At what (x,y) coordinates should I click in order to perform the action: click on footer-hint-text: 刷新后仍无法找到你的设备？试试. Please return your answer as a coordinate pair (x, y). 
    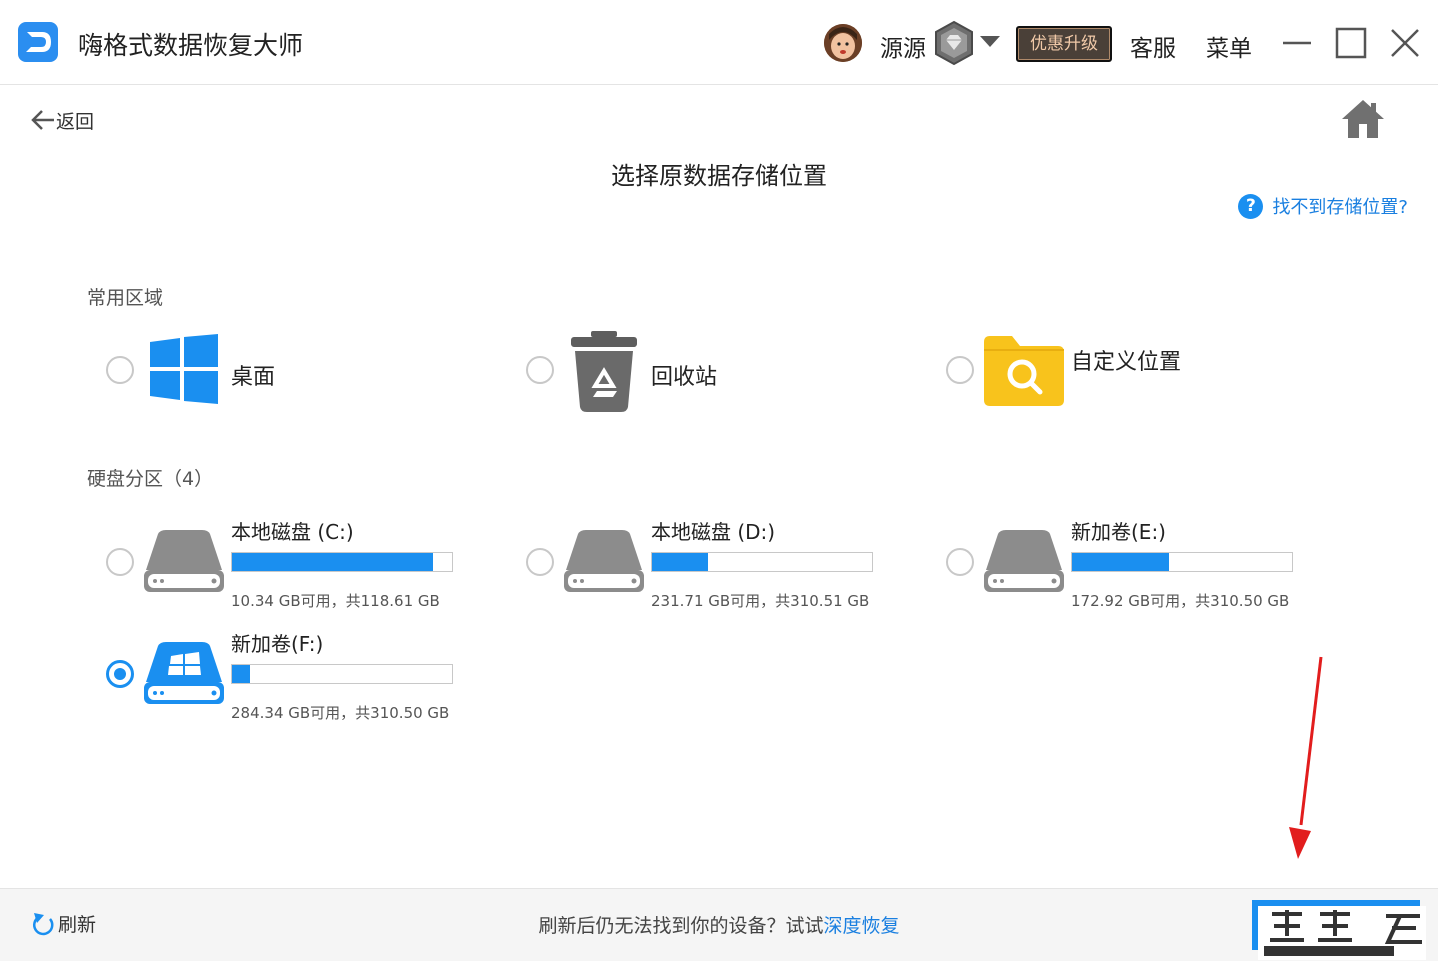
    Looking at the image, I should click on (681, 926).